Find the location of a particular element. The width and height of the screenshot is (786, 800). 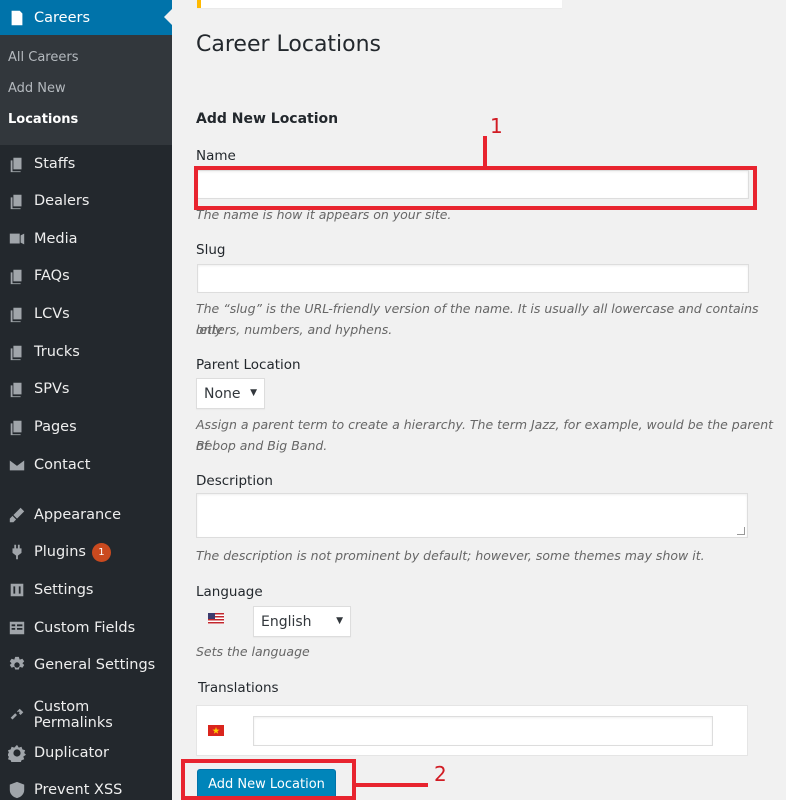

menu-label: LCVs is located at coordinates (52, 314).